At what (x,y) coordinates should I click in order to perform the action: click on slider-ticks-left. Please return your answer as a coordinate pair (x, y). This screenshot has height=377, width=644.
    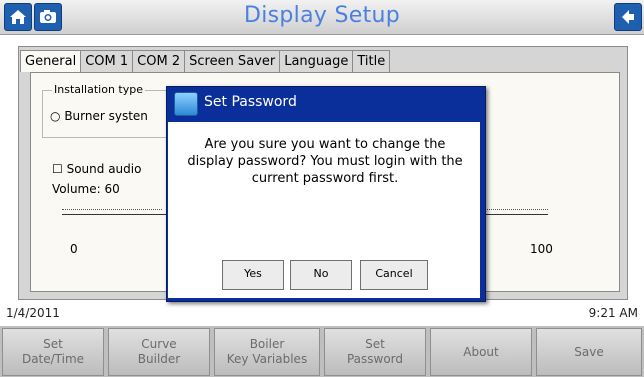
    Looking at the image, I should click on (112, 209).